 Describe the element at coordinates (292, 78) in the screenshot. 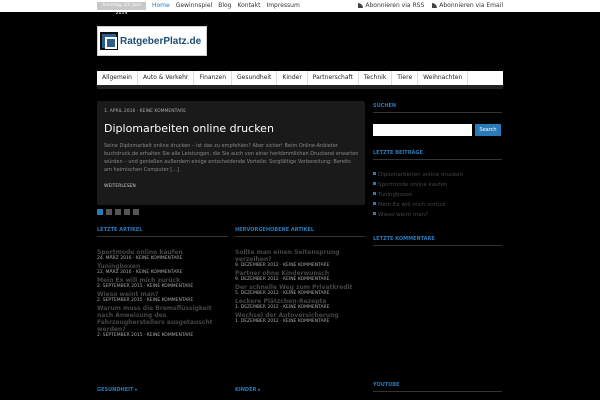

I see `nav-item-kinder: Kinder` at that location.